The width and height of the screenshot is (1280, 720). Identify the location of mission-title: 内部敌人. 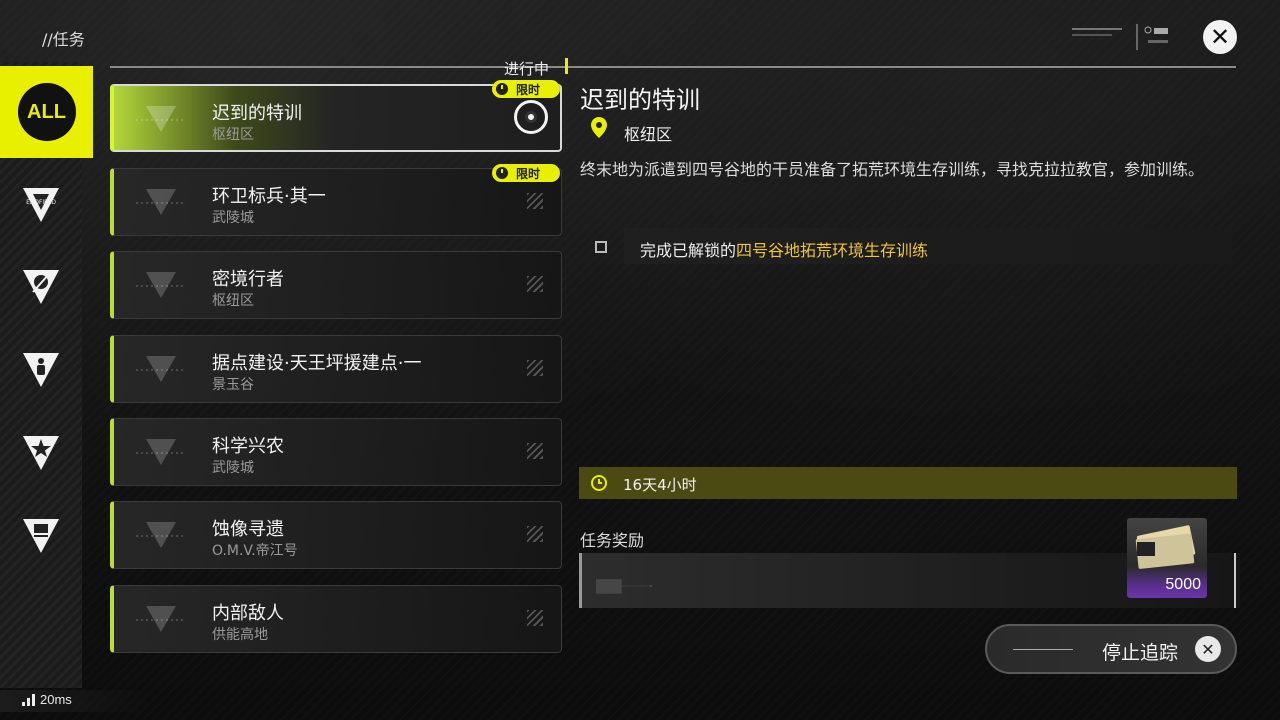
(248, 613).